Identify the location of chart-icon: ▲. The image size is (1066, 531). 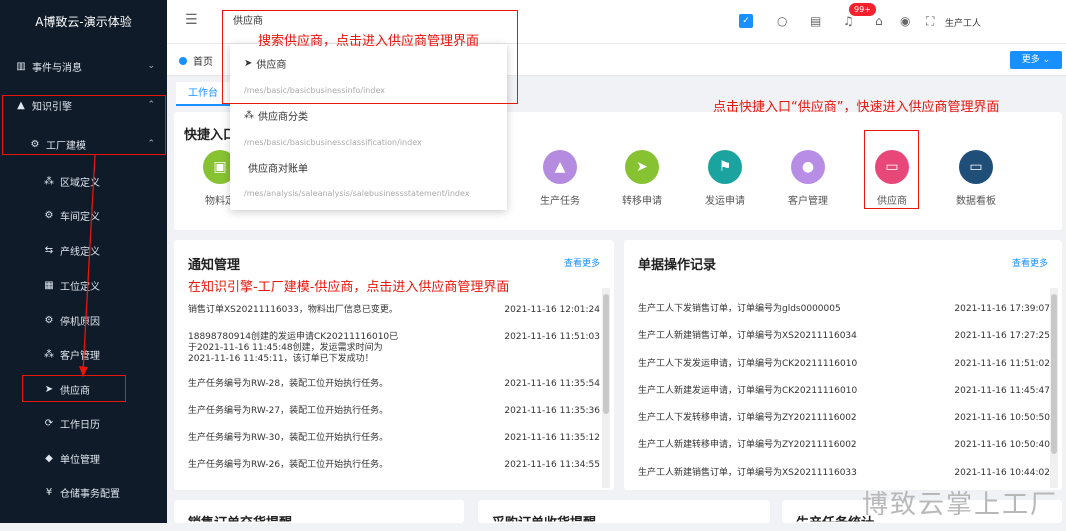
(560, 167).